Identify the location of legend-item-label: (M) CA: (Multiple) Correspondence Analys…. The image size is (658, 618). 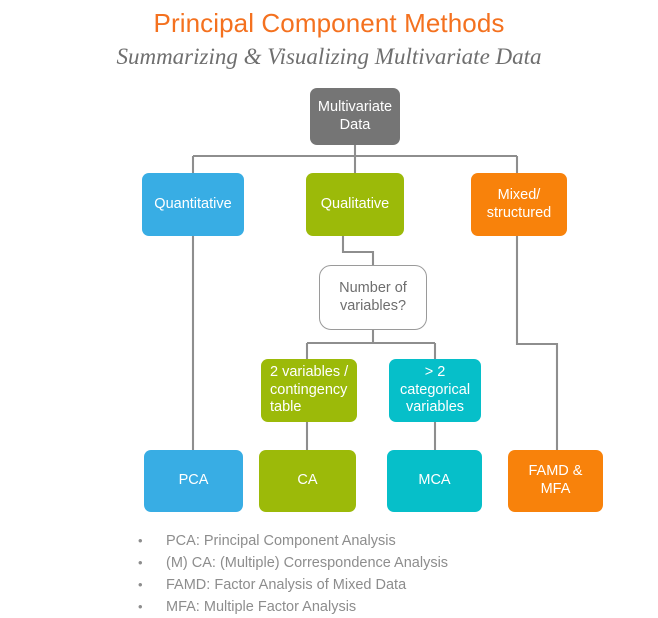
(307, 563).